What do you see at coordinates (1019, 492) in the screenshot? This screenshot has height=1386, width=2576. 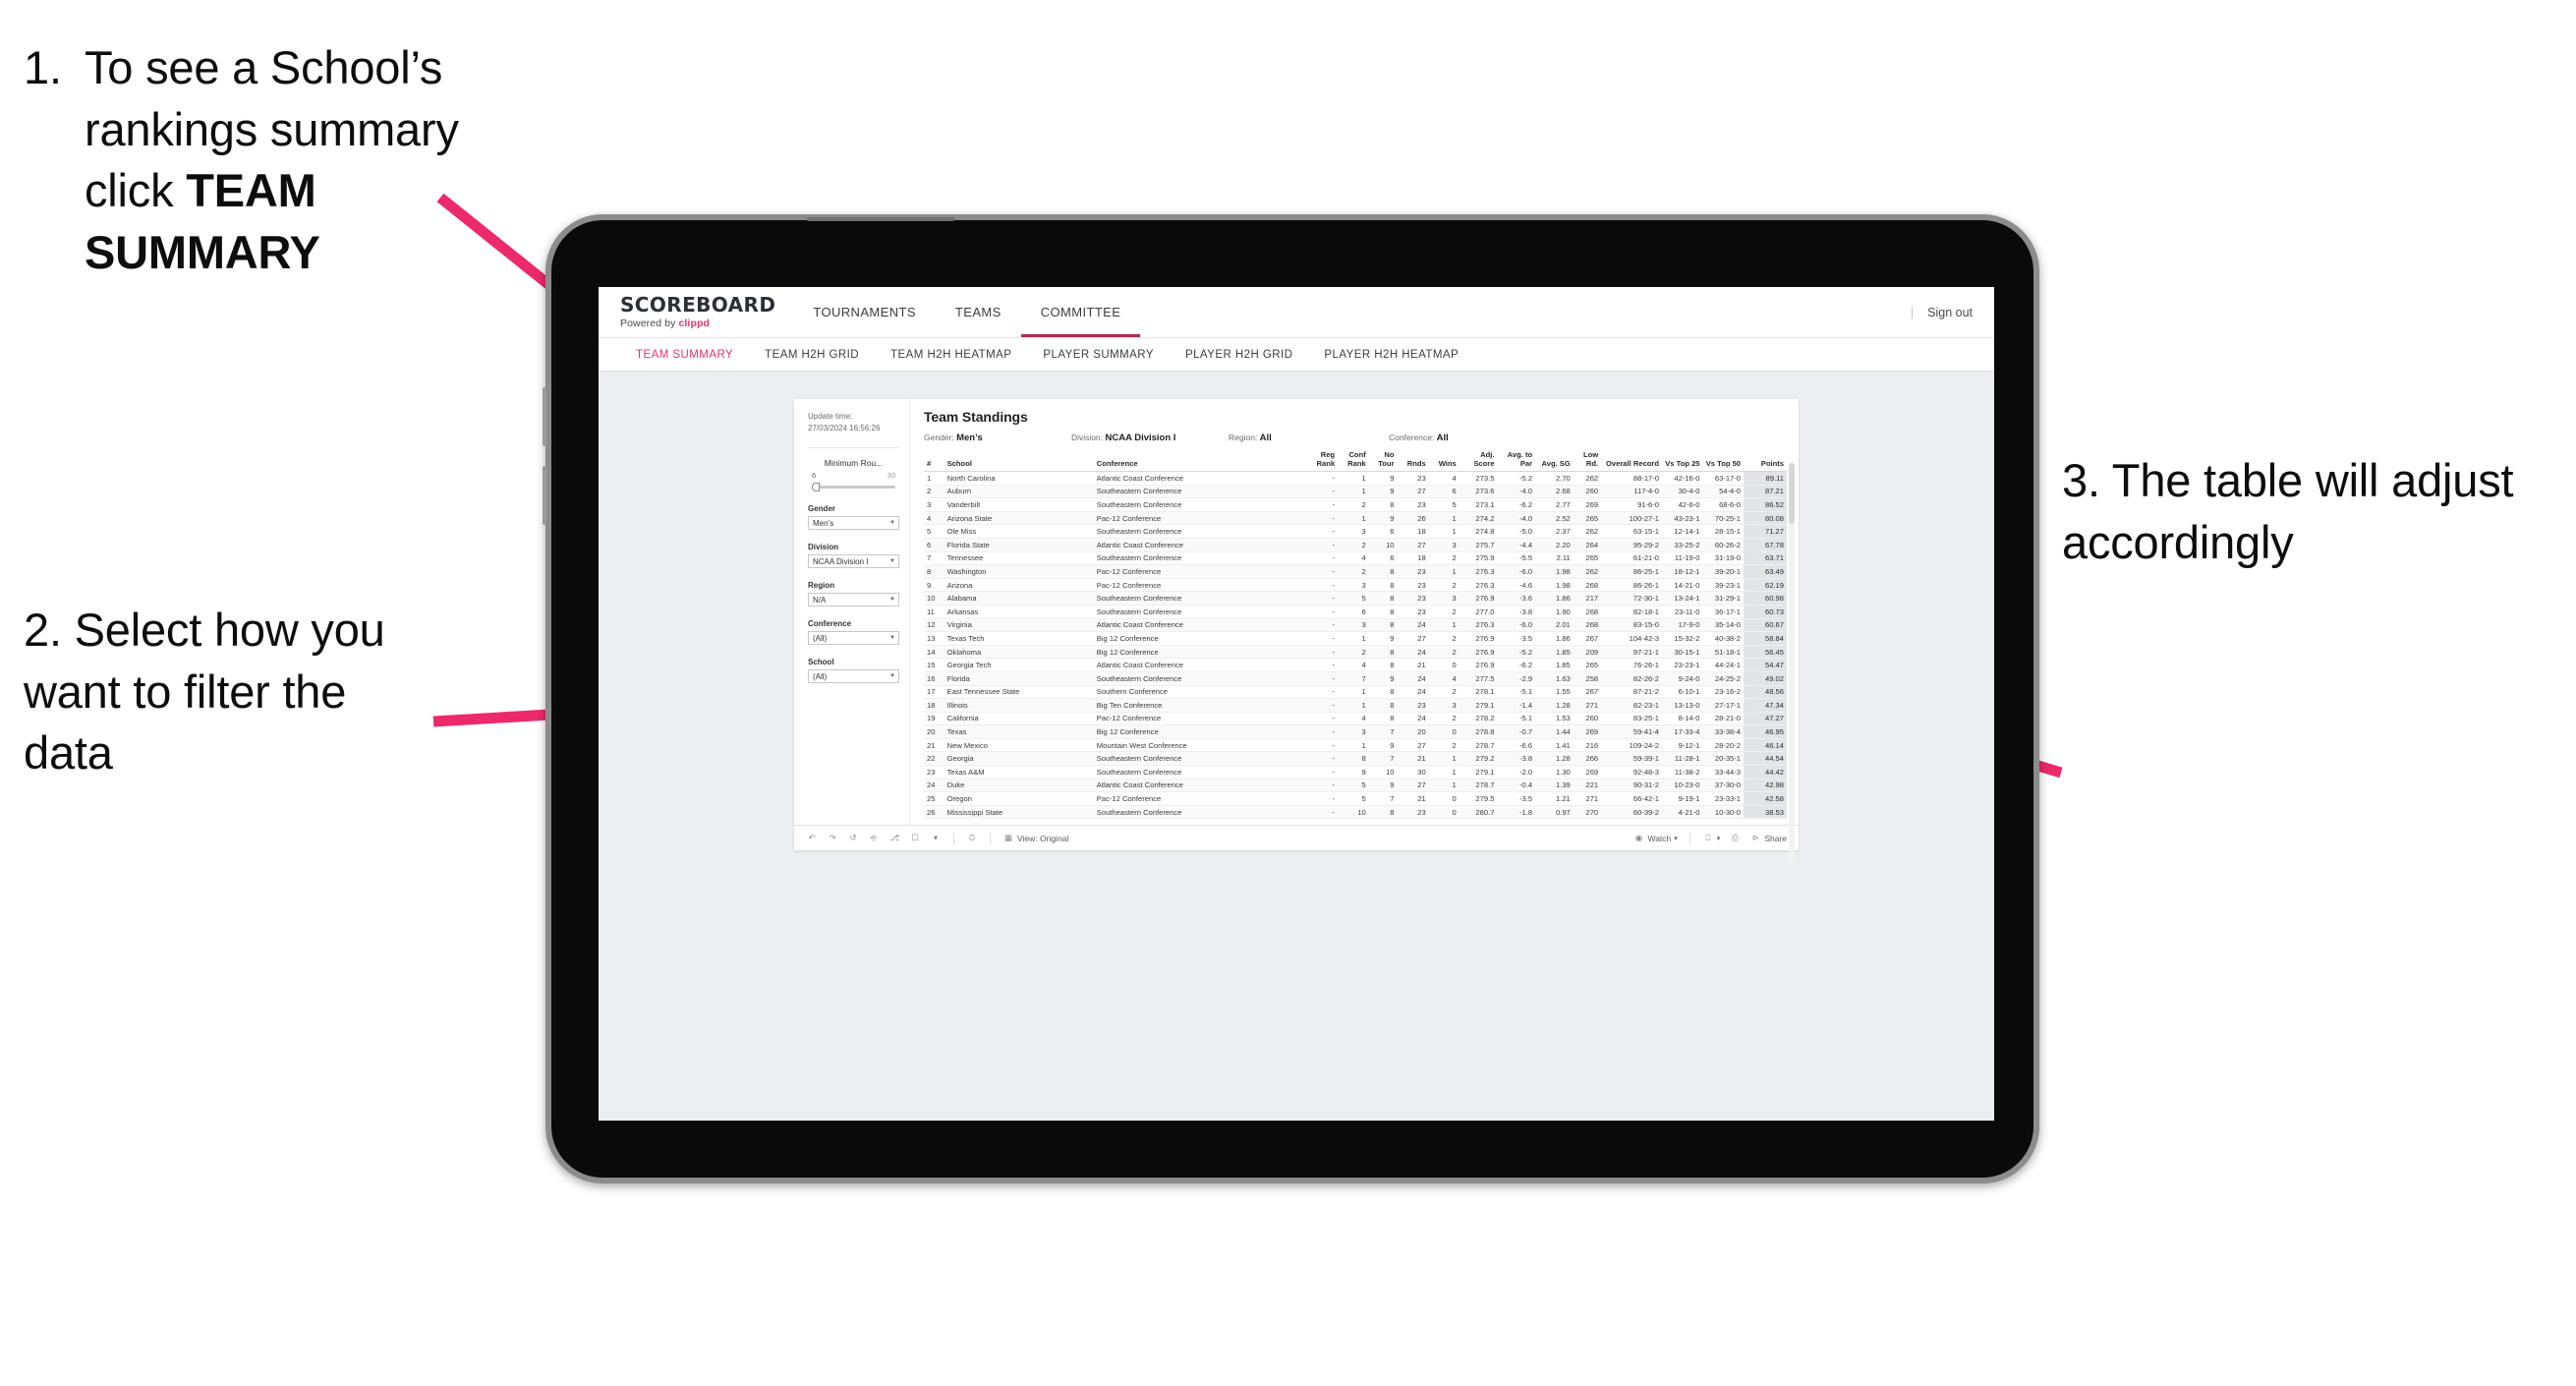 I see `table-cell: Auburn` at bounding box center [1019, 492].